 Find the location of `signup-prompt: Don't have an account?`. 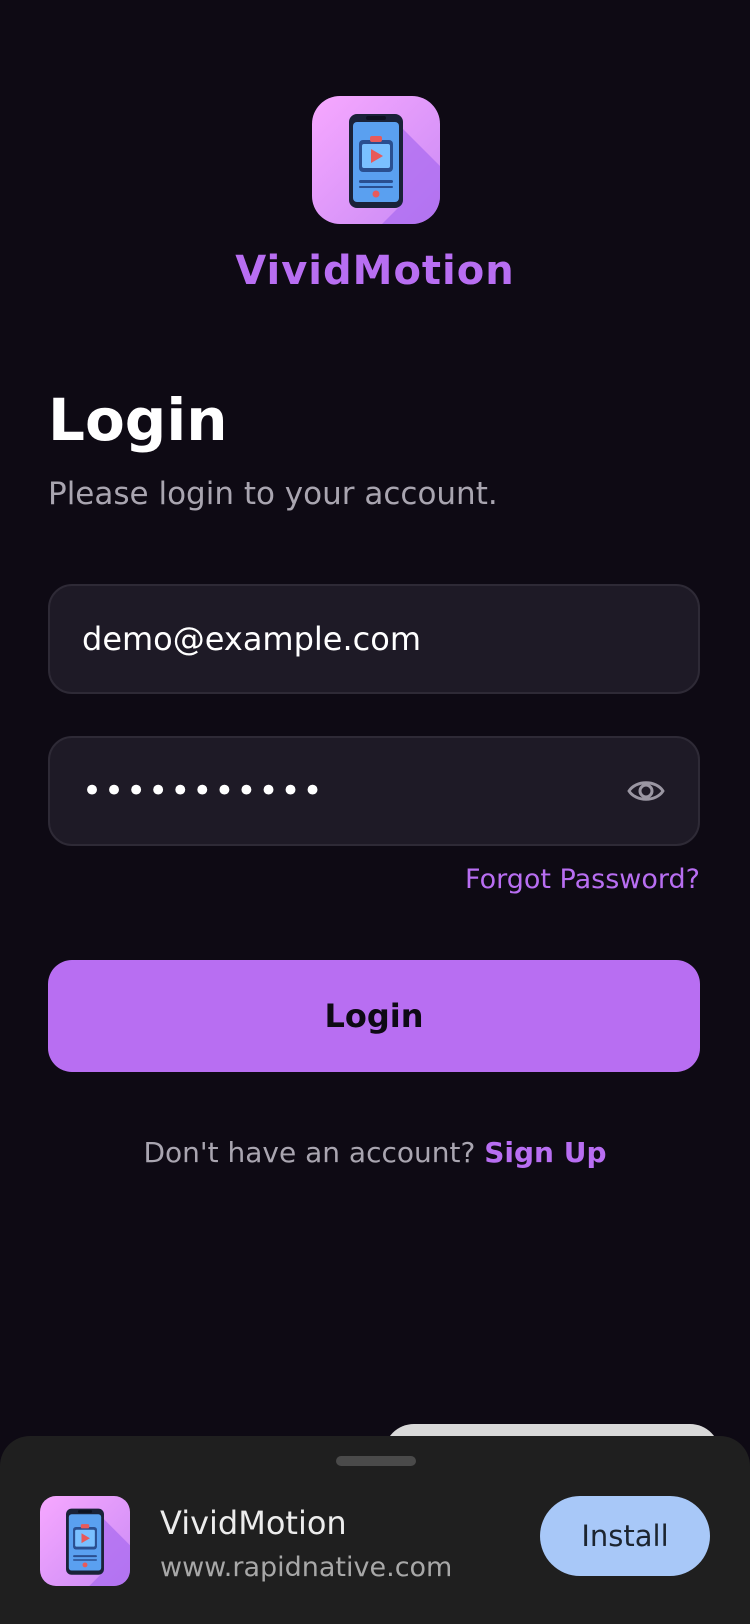

signup-prompt: Don't have an account? is located at coordinates (309, 1152).